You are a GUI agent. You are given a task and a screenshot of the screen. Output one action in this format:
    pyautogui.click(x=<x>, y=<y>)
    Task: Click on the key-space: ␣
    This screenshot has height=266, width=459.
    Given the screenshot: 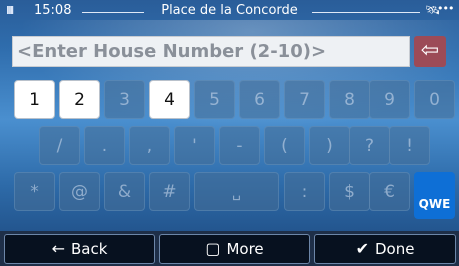 What is the action you would take?
    pyautogui.click(x=236, y=191)
    